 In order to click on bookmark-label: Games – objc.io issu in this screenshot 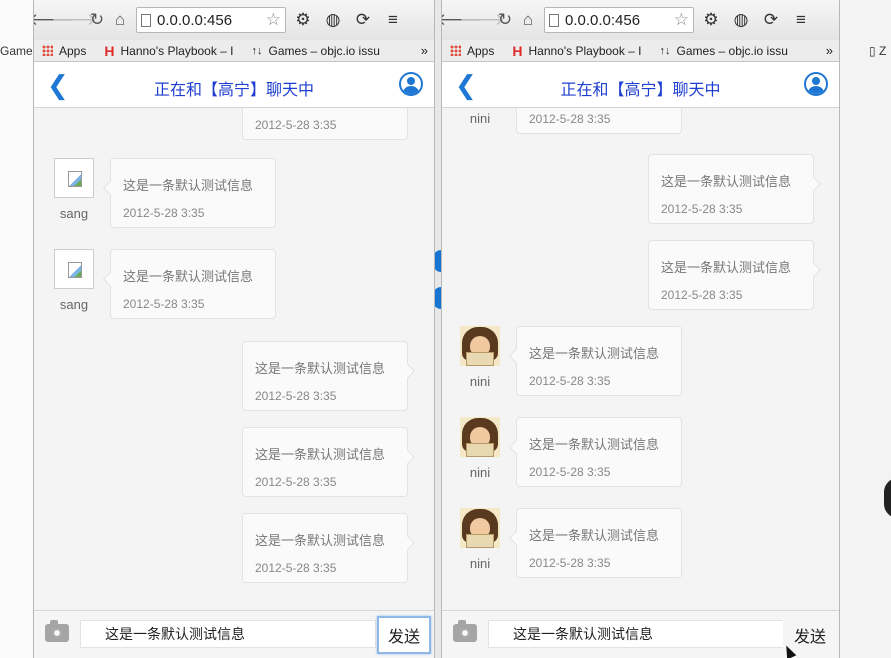, I will do `click(324, 50)`.